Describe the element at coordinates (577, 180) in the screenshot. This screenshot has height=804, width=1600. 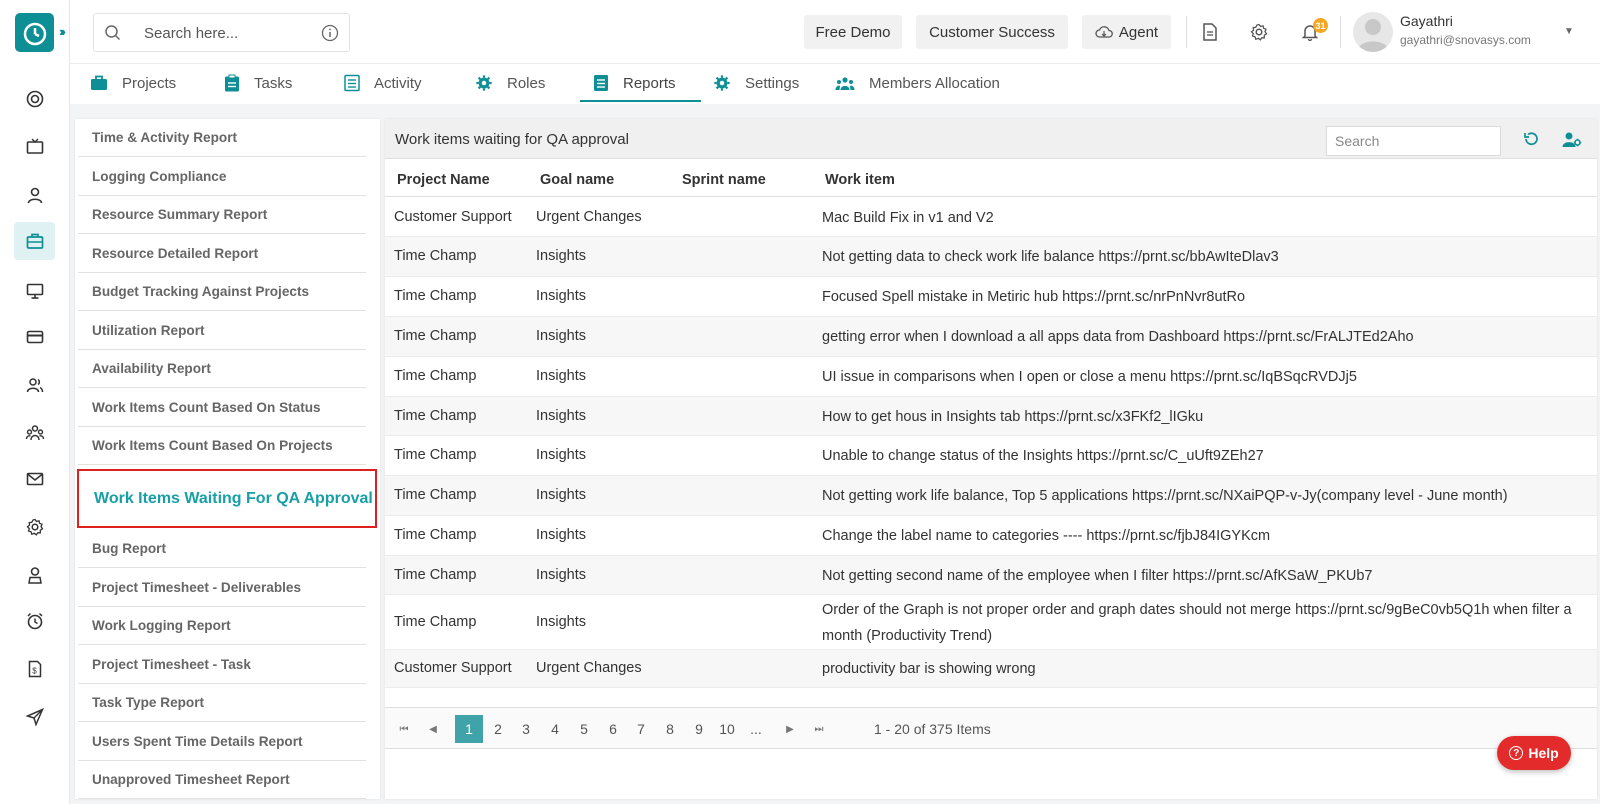
I see `column-header-goal-name: Goal name` at that location.